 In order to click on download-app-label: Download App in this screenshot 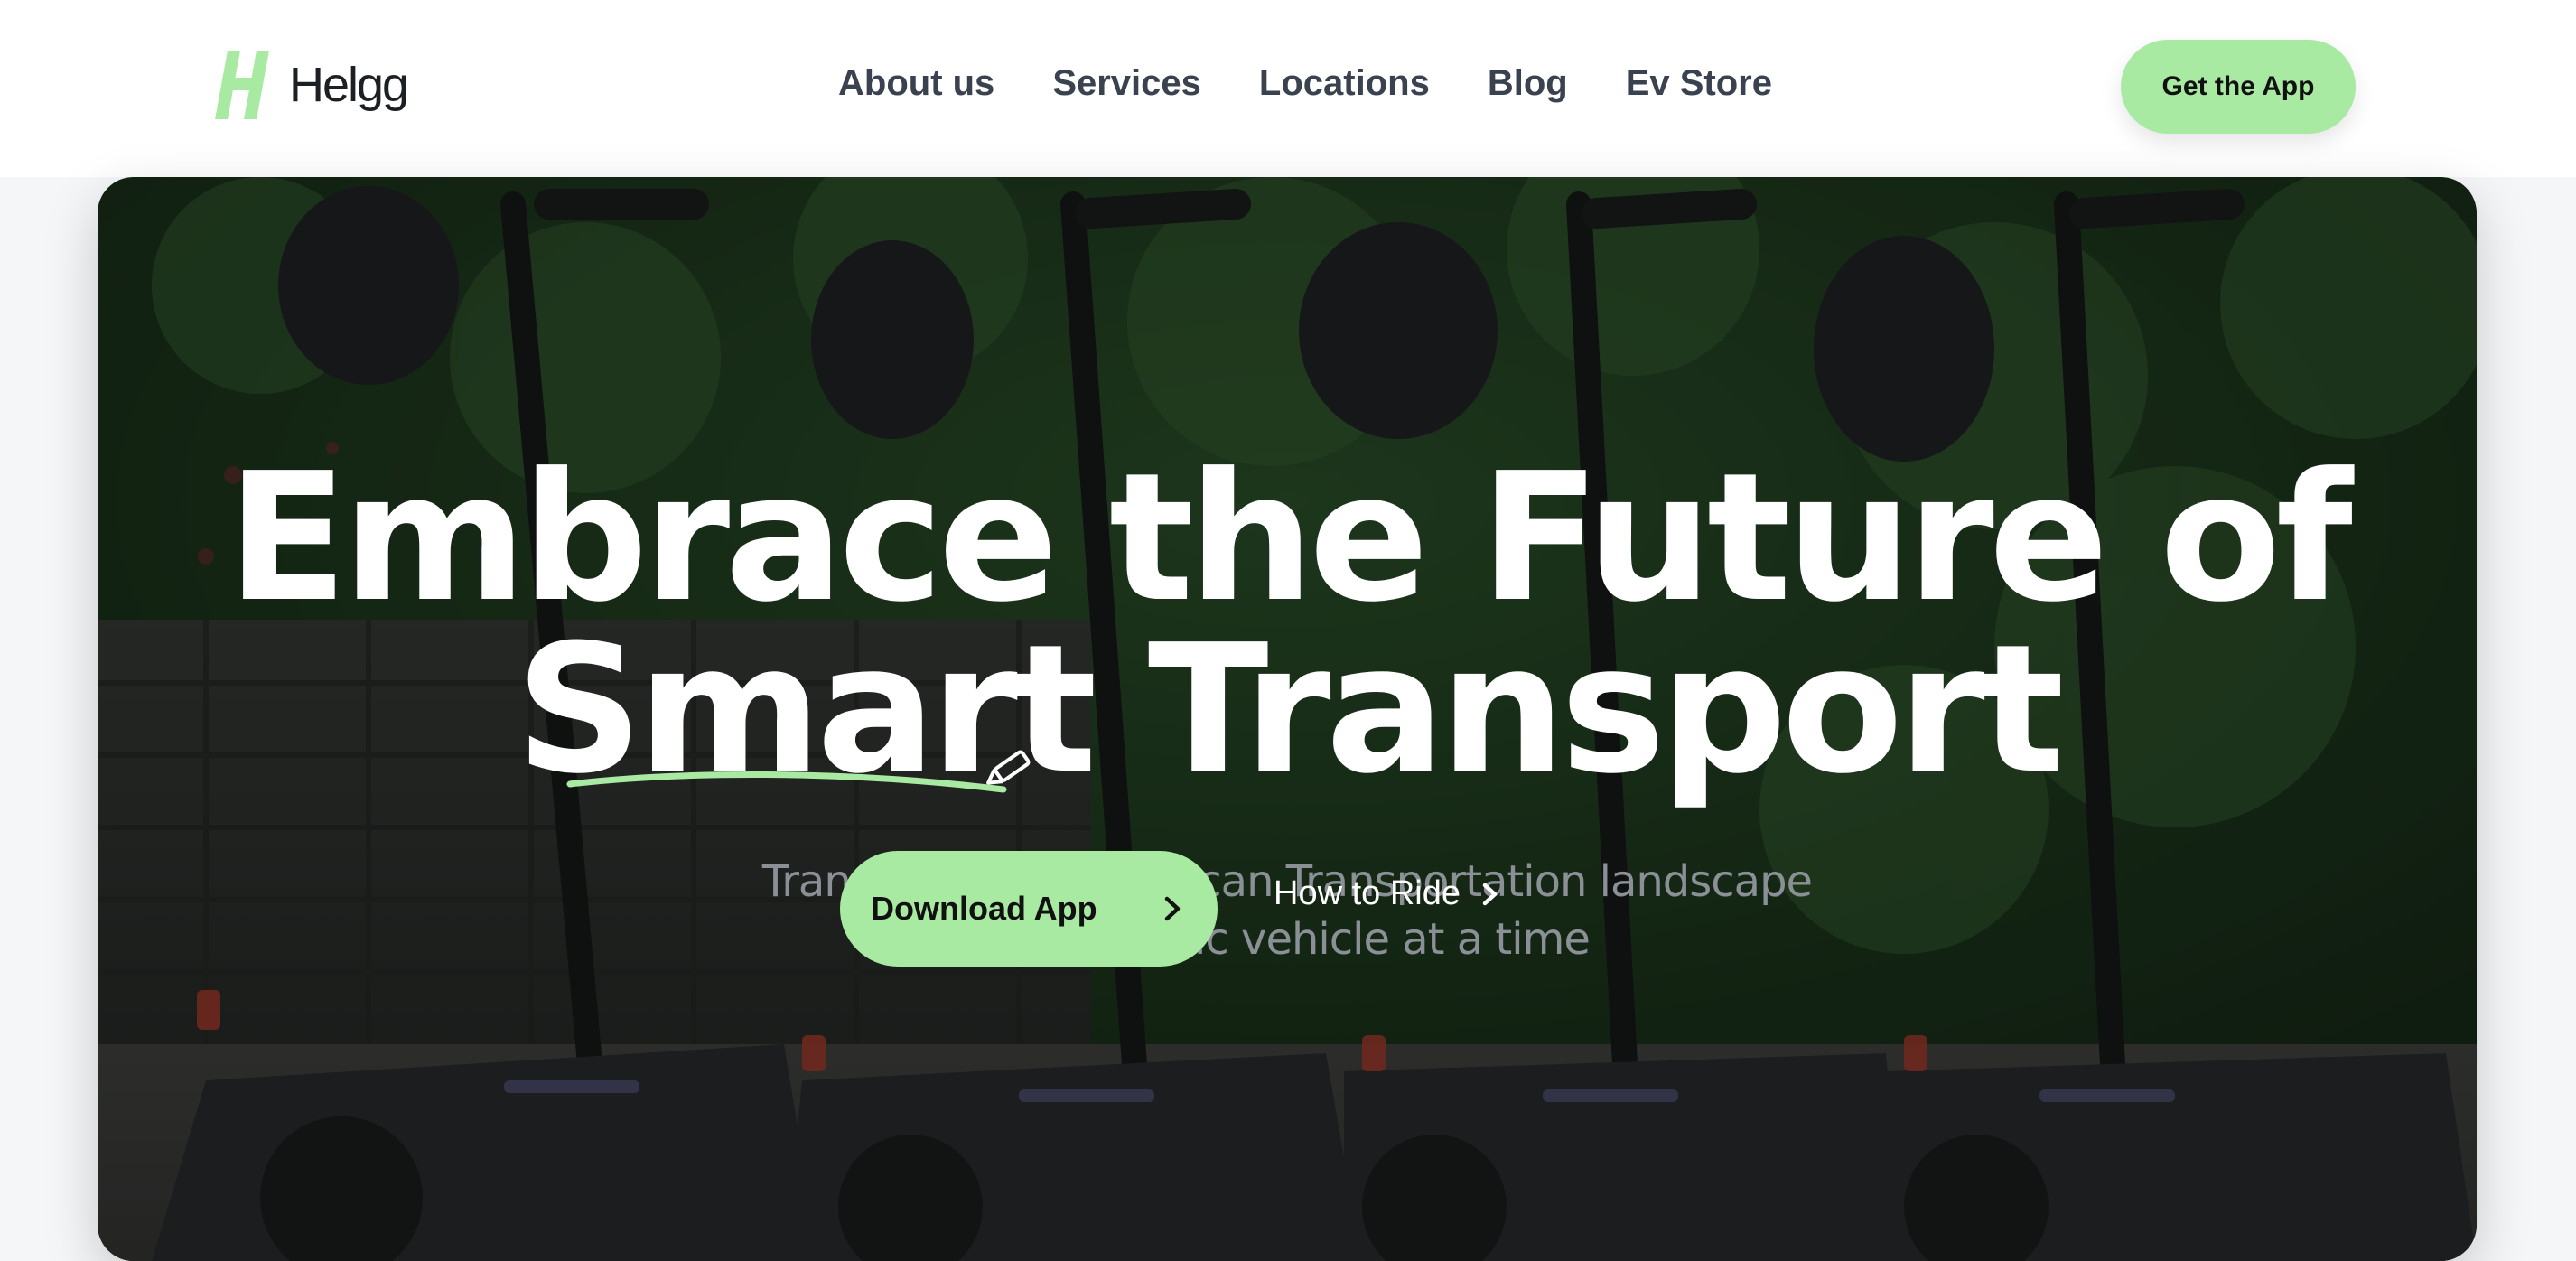, I will do `click(984, 908)`.